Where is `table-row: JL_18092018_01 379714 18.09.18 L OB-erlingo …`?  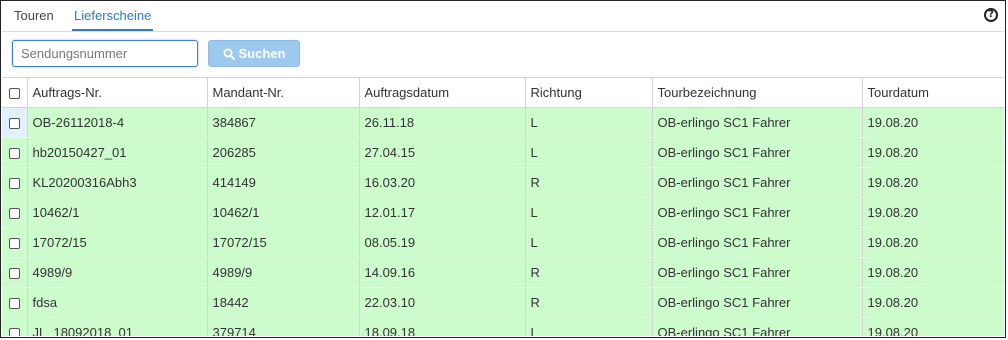
table-row: JL_18092018_01 379714 18.09.18 L OB-erlingo … is located at coordinates (503, 326).